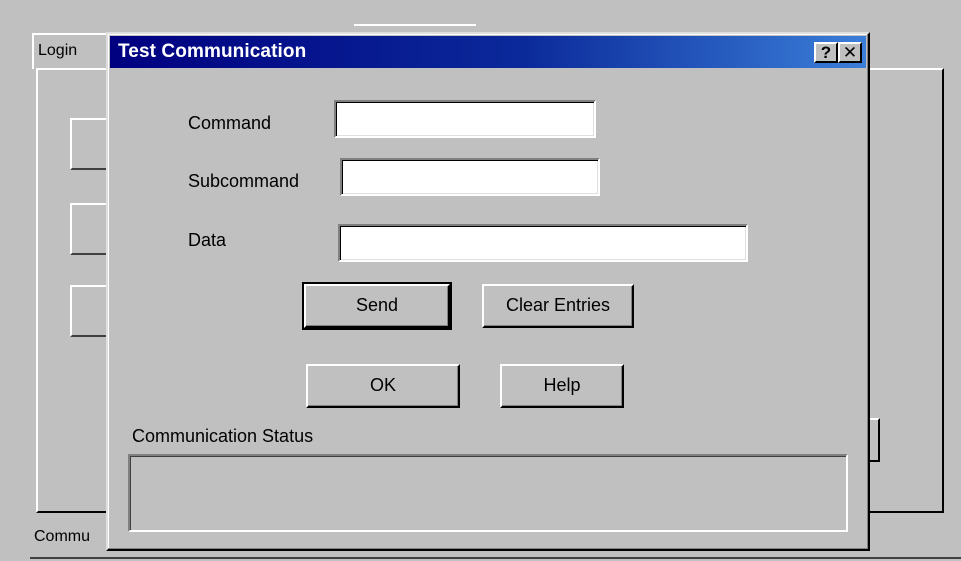 The width and height of the screenshot is (961, 561). What do you see at coordinates (470, 177) in the screenshot?
I see `subcommand-input` at bounding box center [470, 177].